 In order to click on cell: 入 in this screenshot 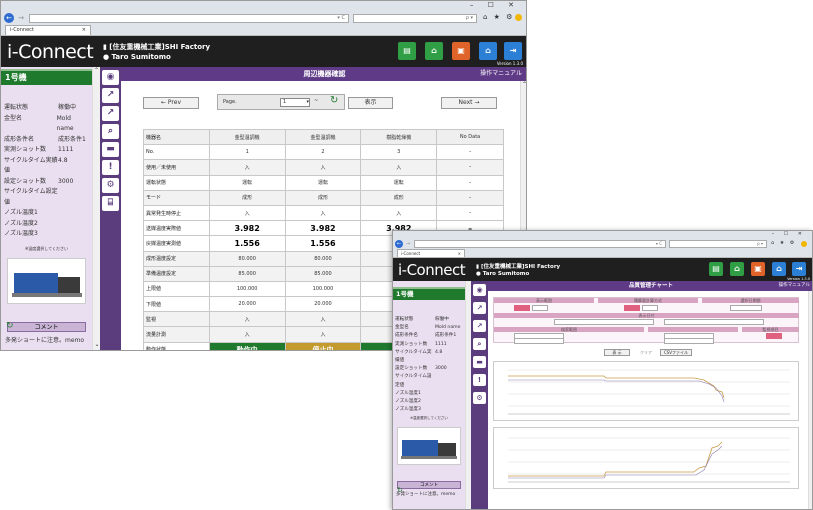, I will do `click(247, 334)`.